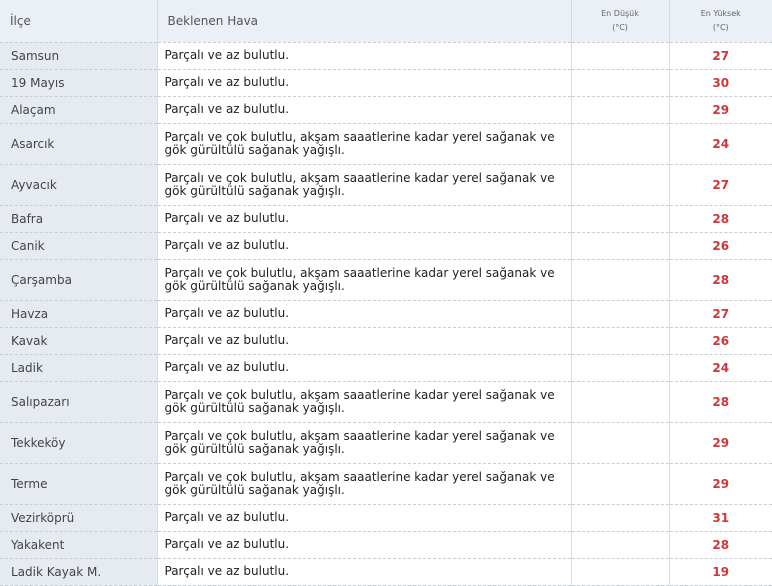  Describe the element at coordinates (78, 401) in the screenshot. I see `district-cell: Salıpazarı` at that location.